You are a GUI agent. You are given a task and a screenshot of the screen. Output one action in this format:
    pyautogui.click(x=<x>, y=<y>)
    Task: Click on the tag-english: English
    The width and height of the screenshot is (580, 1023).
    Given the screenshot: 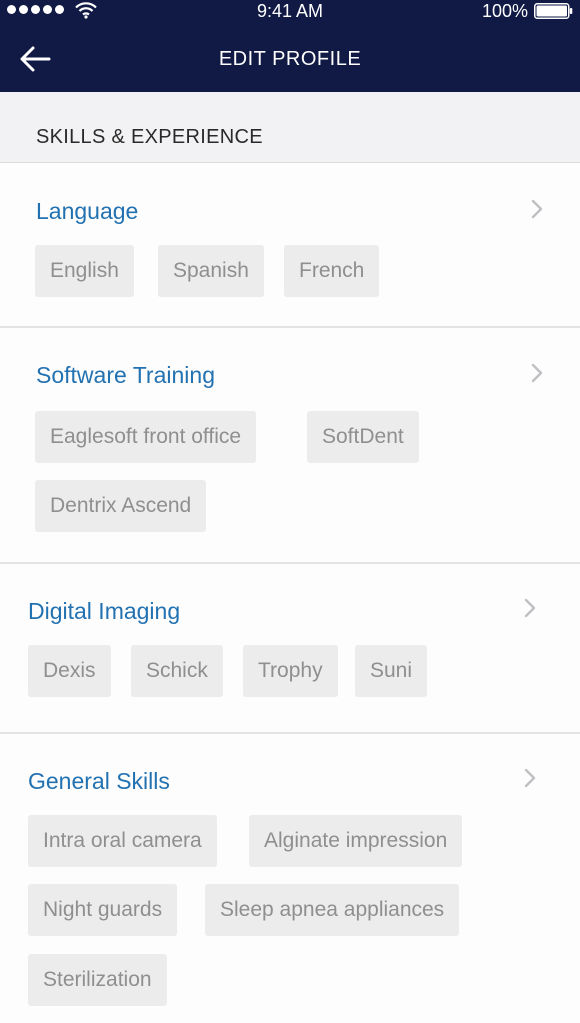 What is the action you would take?
    pyautogui.click(x=84, y=271)
    